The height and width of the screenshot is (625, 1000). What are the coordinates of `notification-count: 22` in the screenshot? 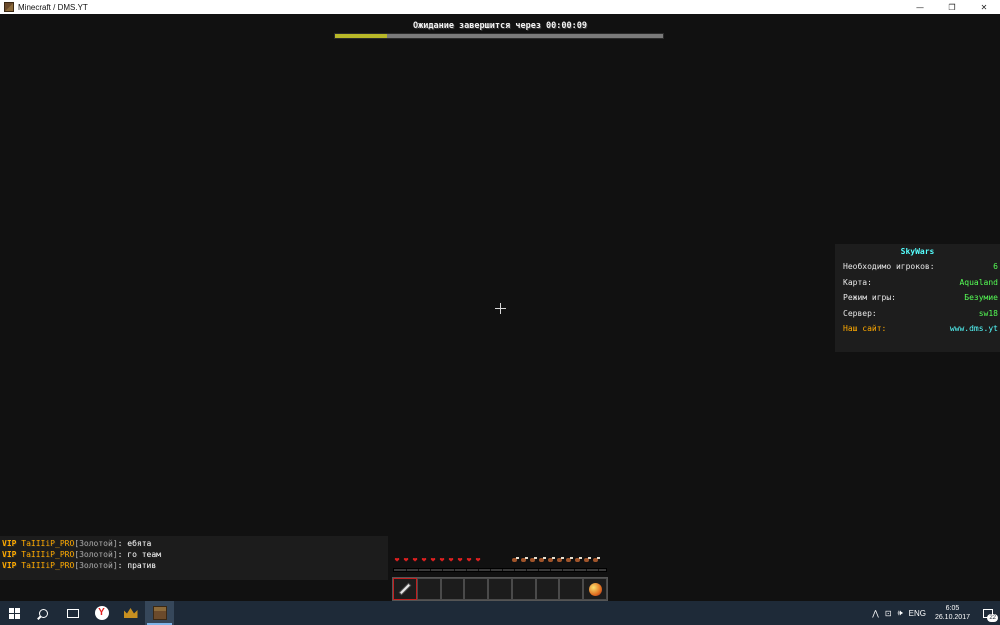 It's located at (992, 618).